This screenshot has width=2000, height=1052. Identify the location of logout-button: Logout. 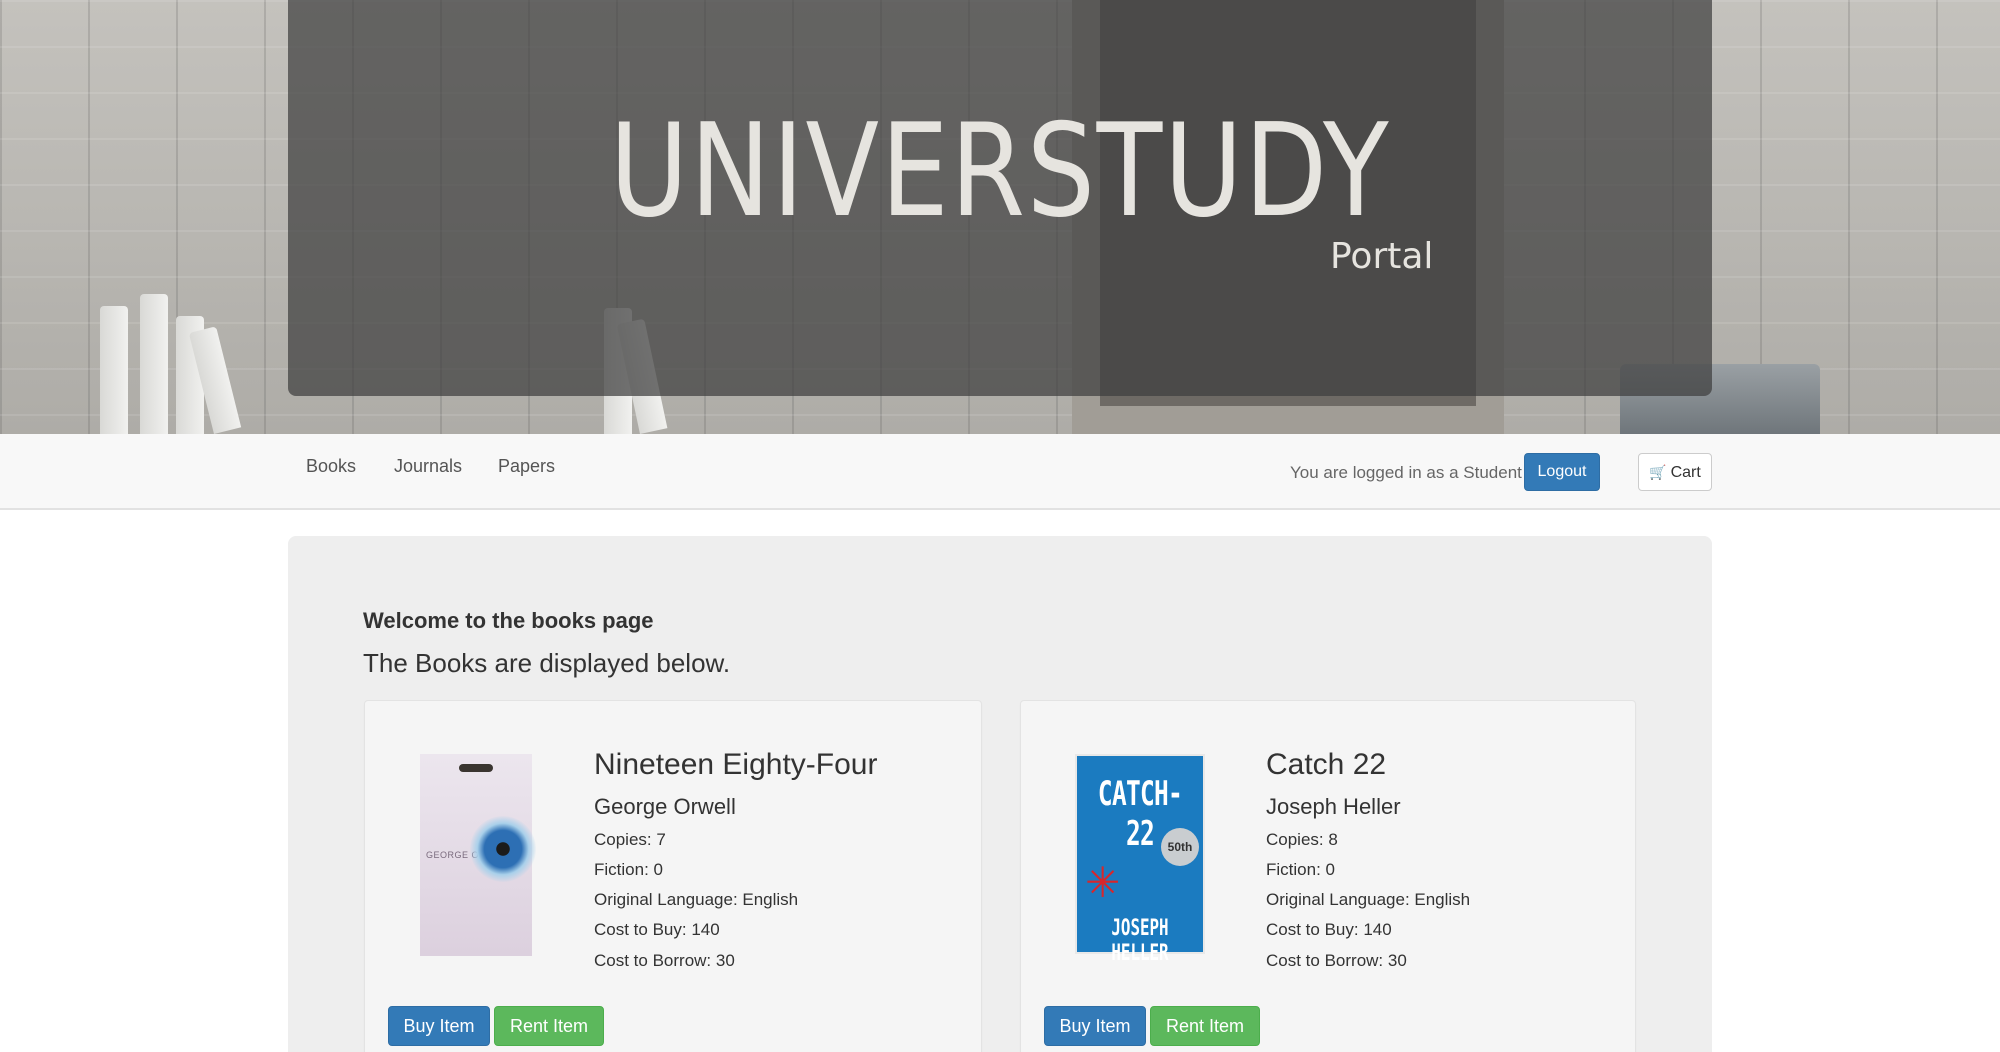
(1562, 472).